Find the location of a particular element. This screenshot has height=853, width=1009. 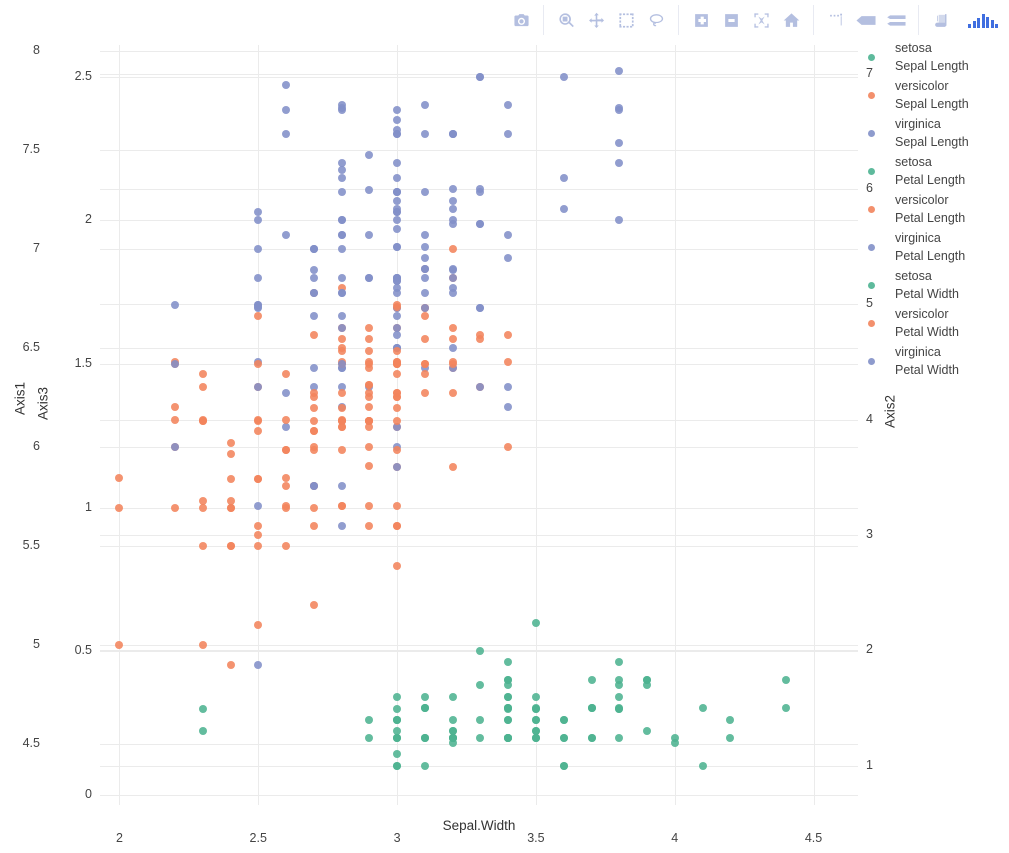

logomark-book-icon is located at coordinates (941, 20).